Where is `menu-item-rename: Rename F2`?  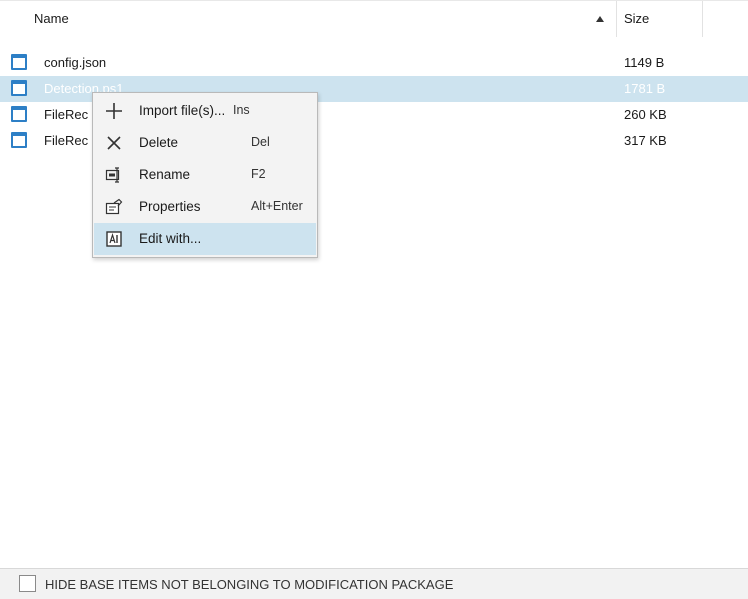
menu-item-rename: Rename F2 is located at coordinates (205, 175).